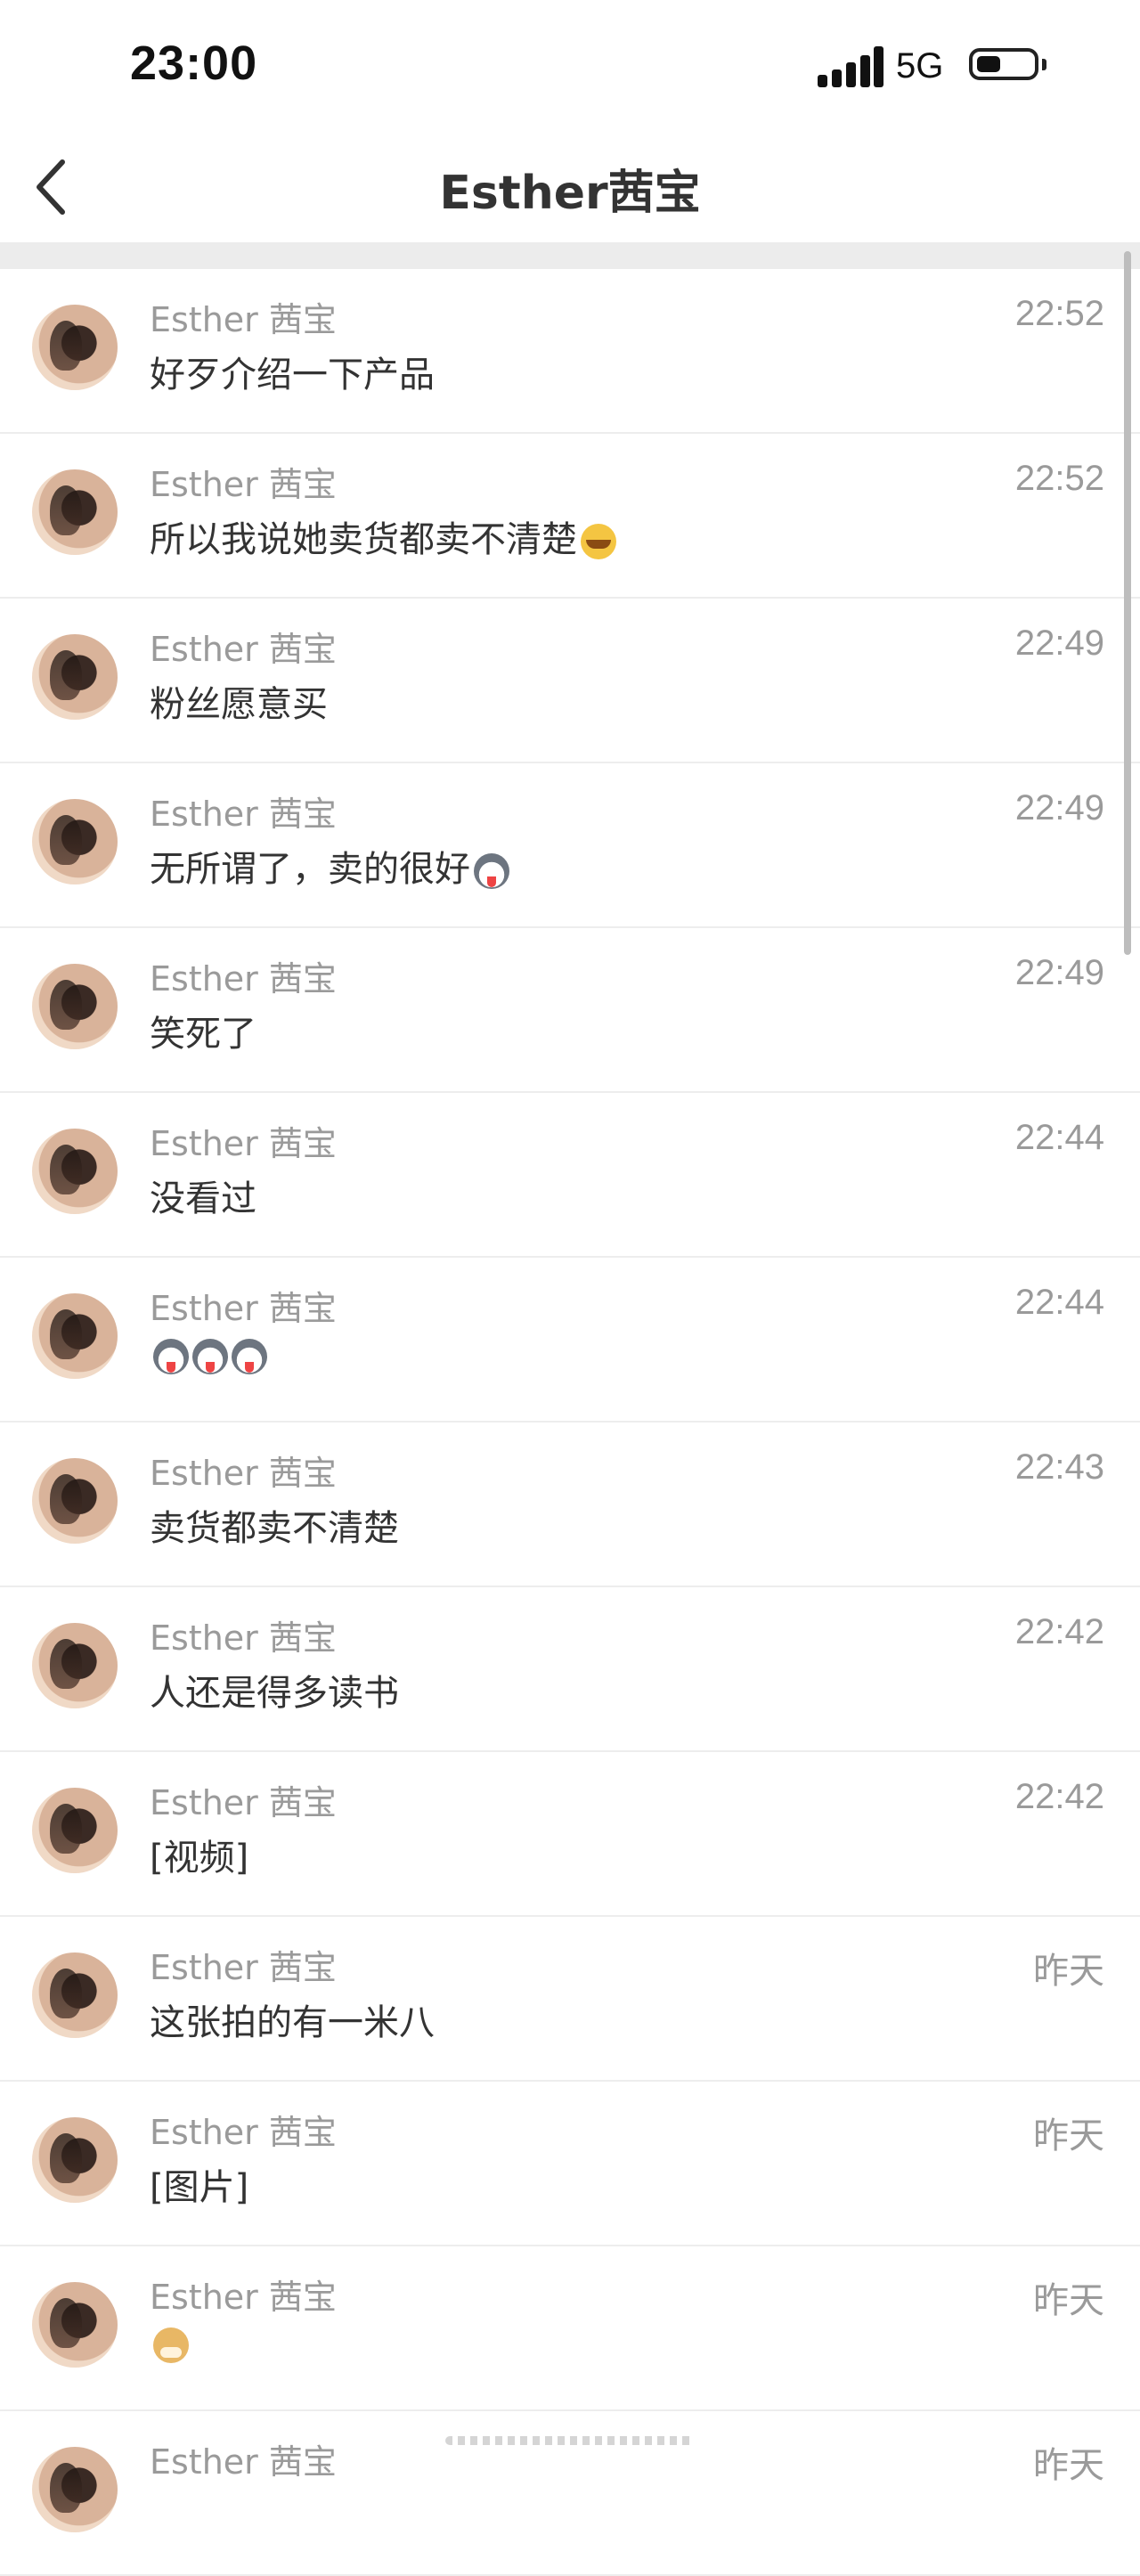  What do you see at coordinates (1127, 603) in the screenshot?
I see `scrollbar` at bounding box center [1127, 603].